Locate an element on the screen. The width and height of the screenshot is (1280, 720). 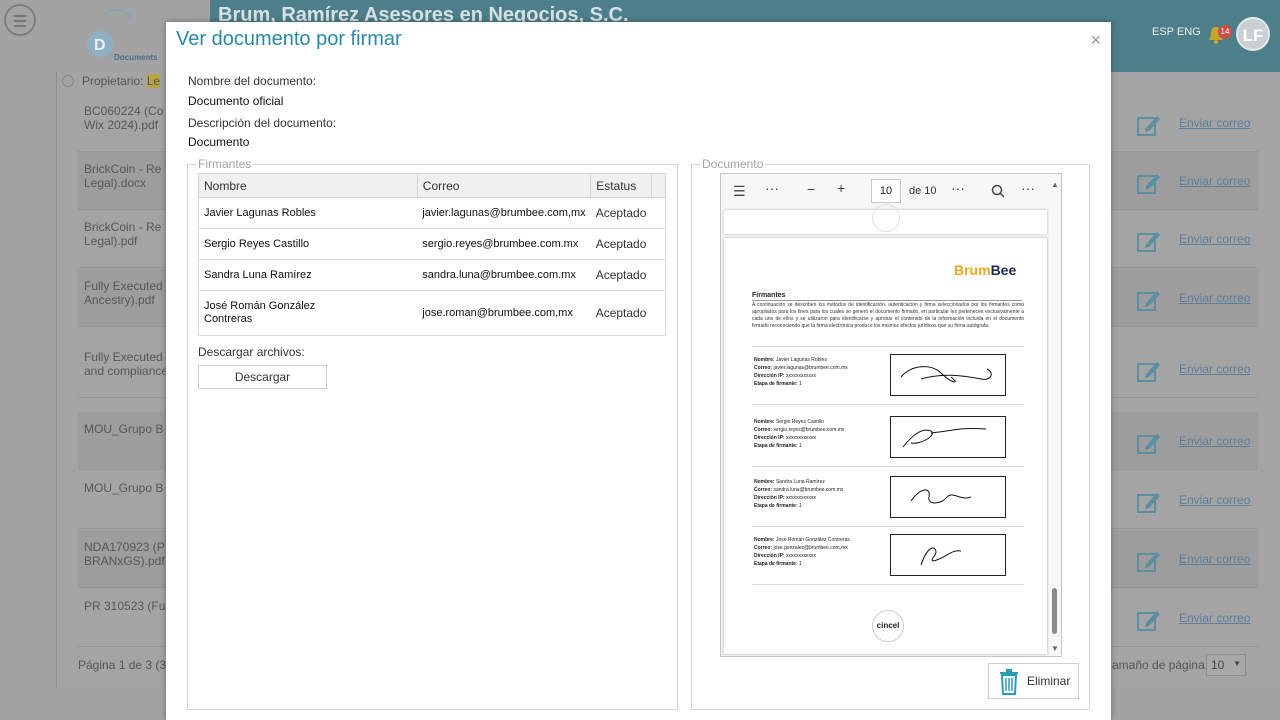
outline-list-icon: ☰ is located at coordinates (739, 191).